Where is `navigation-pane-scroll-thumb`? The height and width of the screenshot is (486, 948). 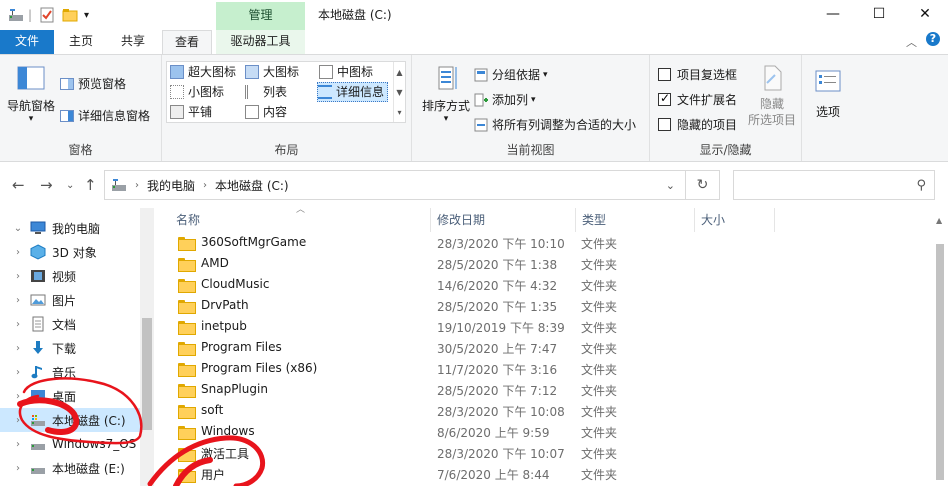 navigation-pane-scroll-thumb is located at coordinates (147, 374).